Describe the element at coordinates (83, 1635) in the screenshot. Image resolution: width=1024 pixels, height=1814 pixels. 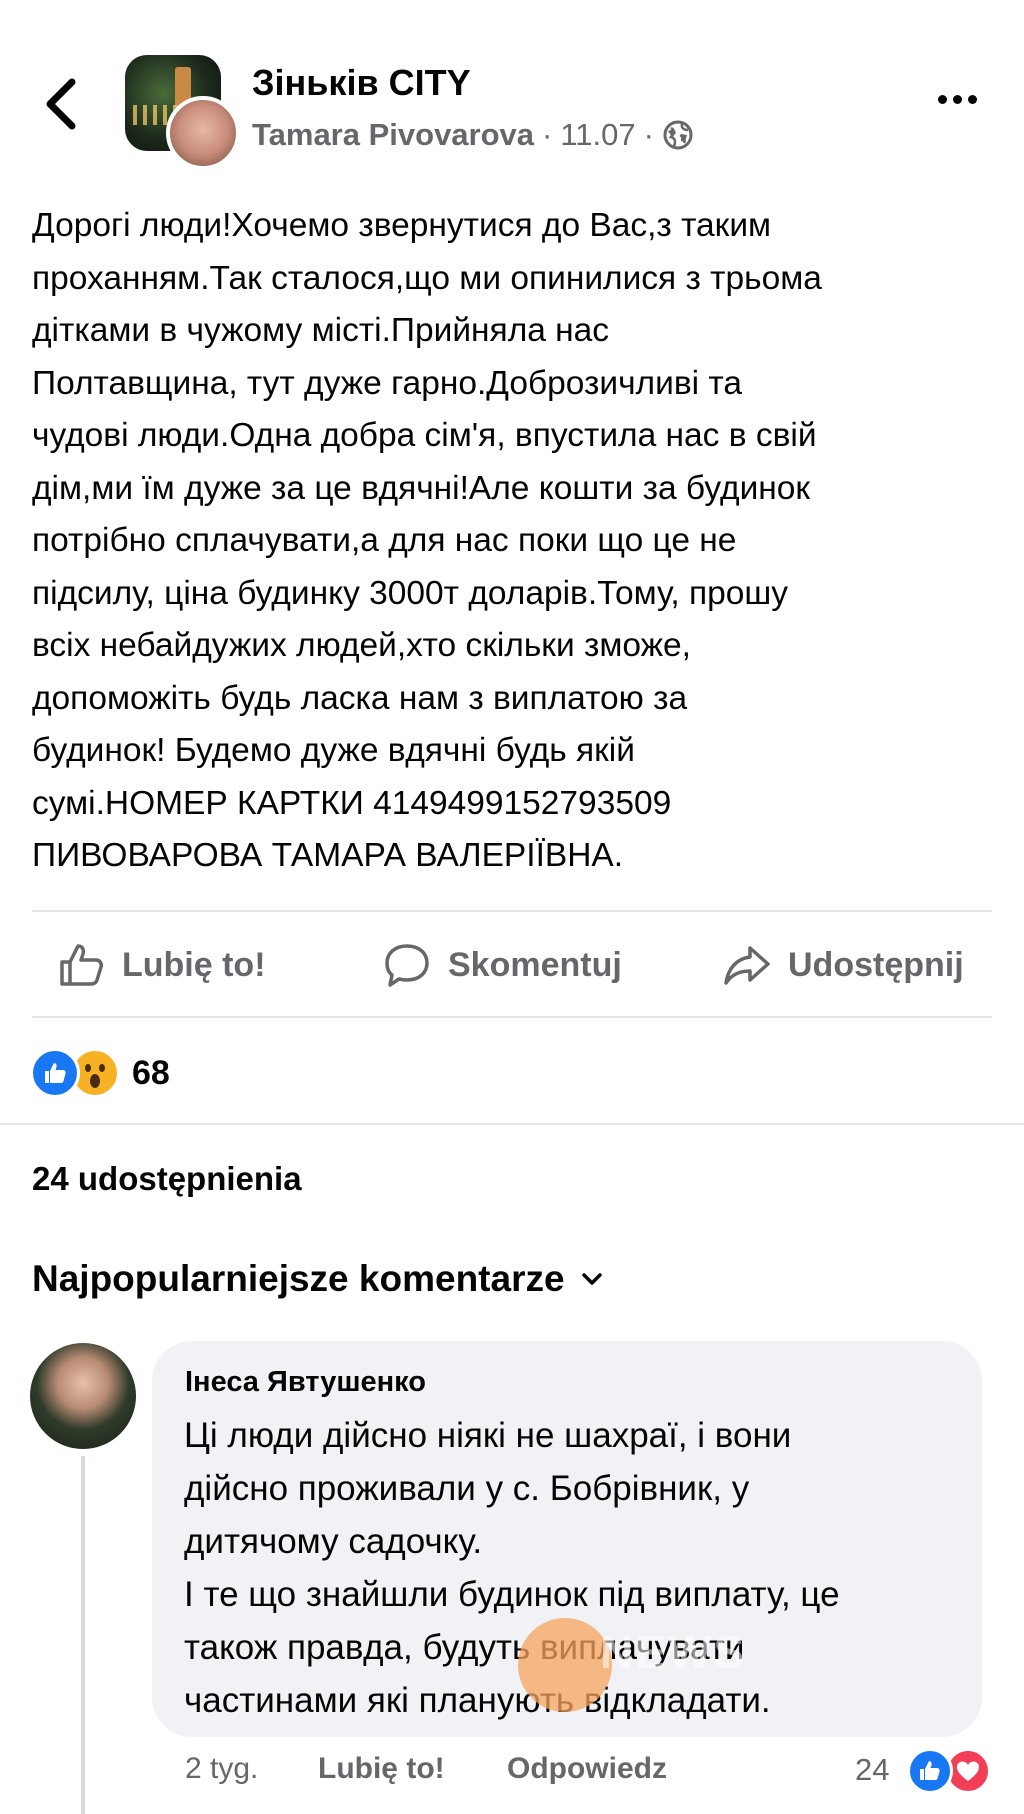
I see `thread-line` at that location.